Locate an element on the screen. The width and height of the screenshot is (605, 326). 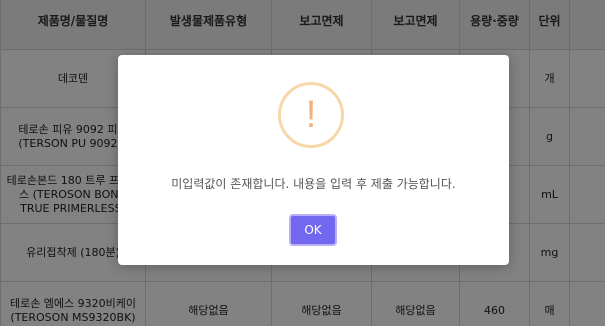
exclamation-warning-icon: ! is located at coordinates (311, 115).